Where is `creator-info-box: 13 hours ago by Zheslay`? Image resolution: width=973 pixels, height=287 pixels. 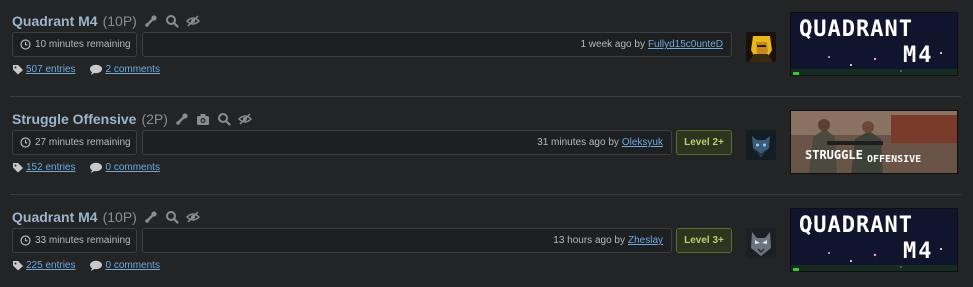
creator-info-box: 13 hours ago by Zheslay is located at coordinates (407, 240).